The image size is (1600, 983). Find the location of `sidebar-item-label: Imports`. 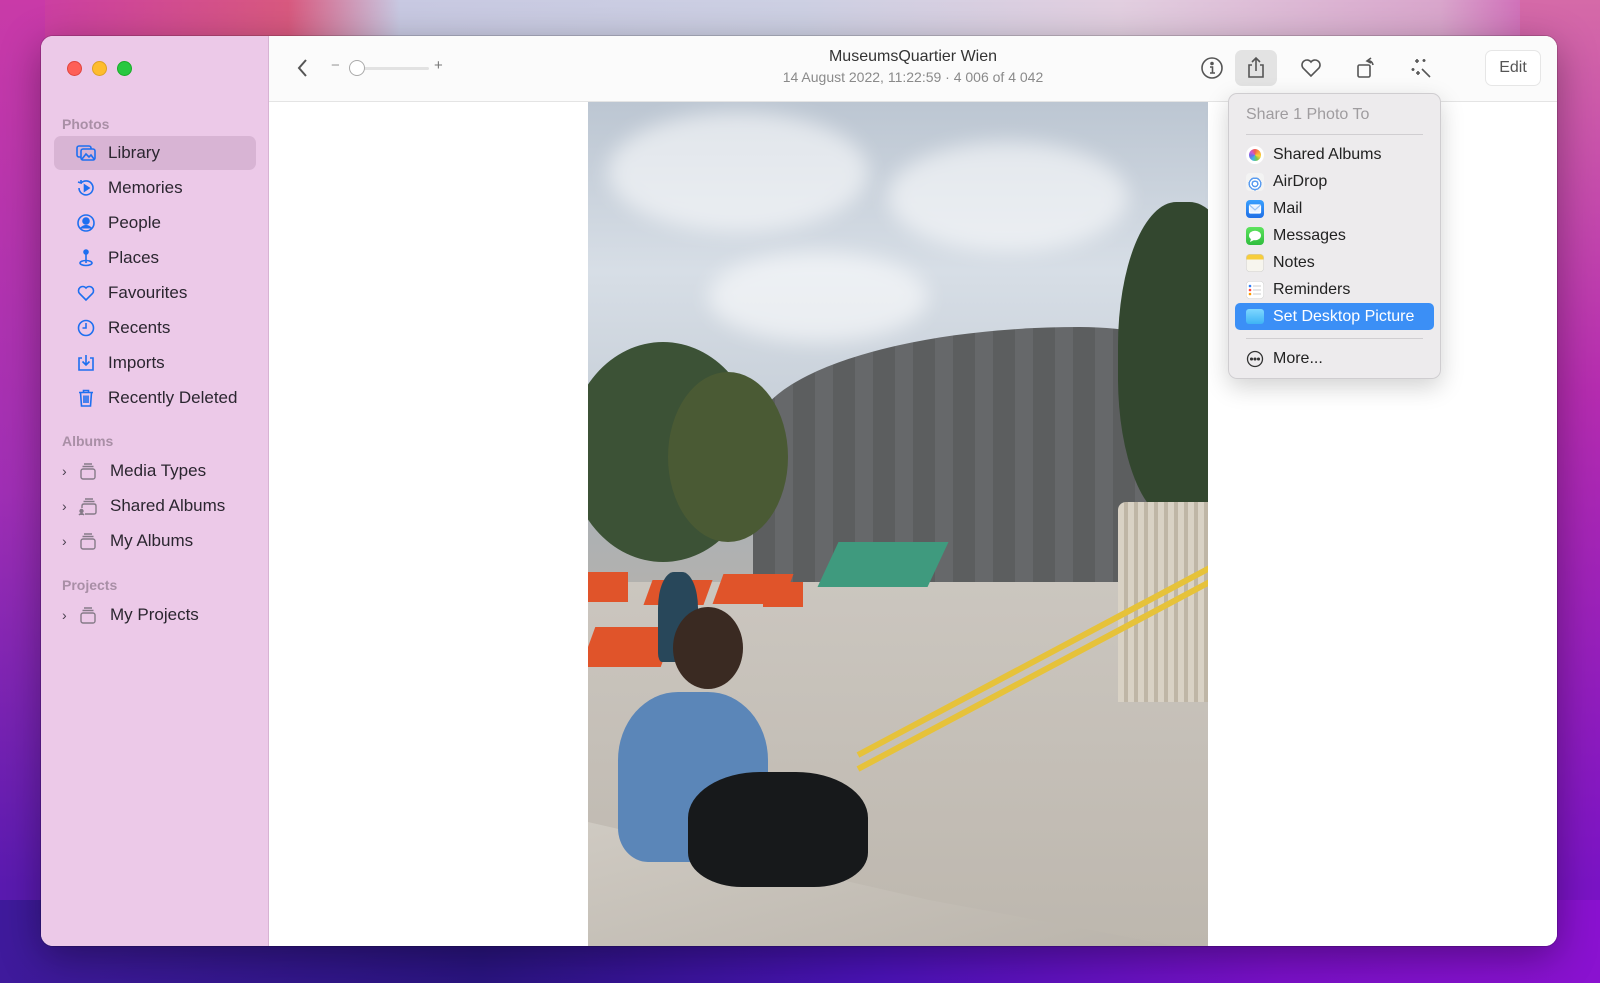

sidebar-item-label: Imports is located at coordinates (136, 362).